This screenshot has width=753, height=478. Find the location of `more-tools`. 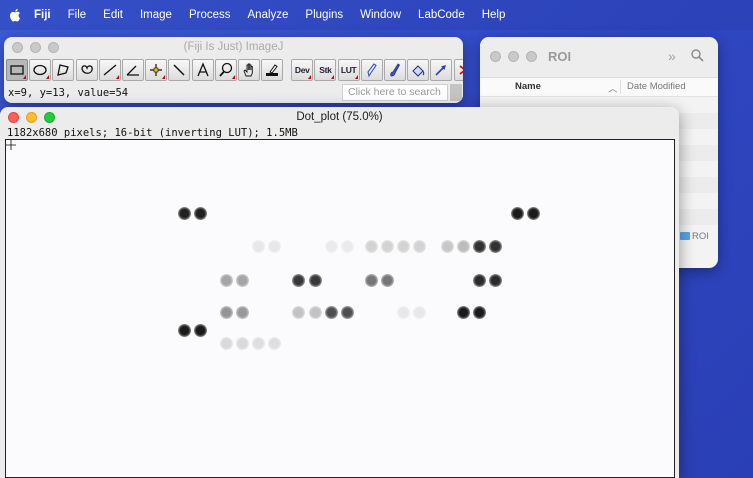

more-tools is located at coordinates (458, 70).